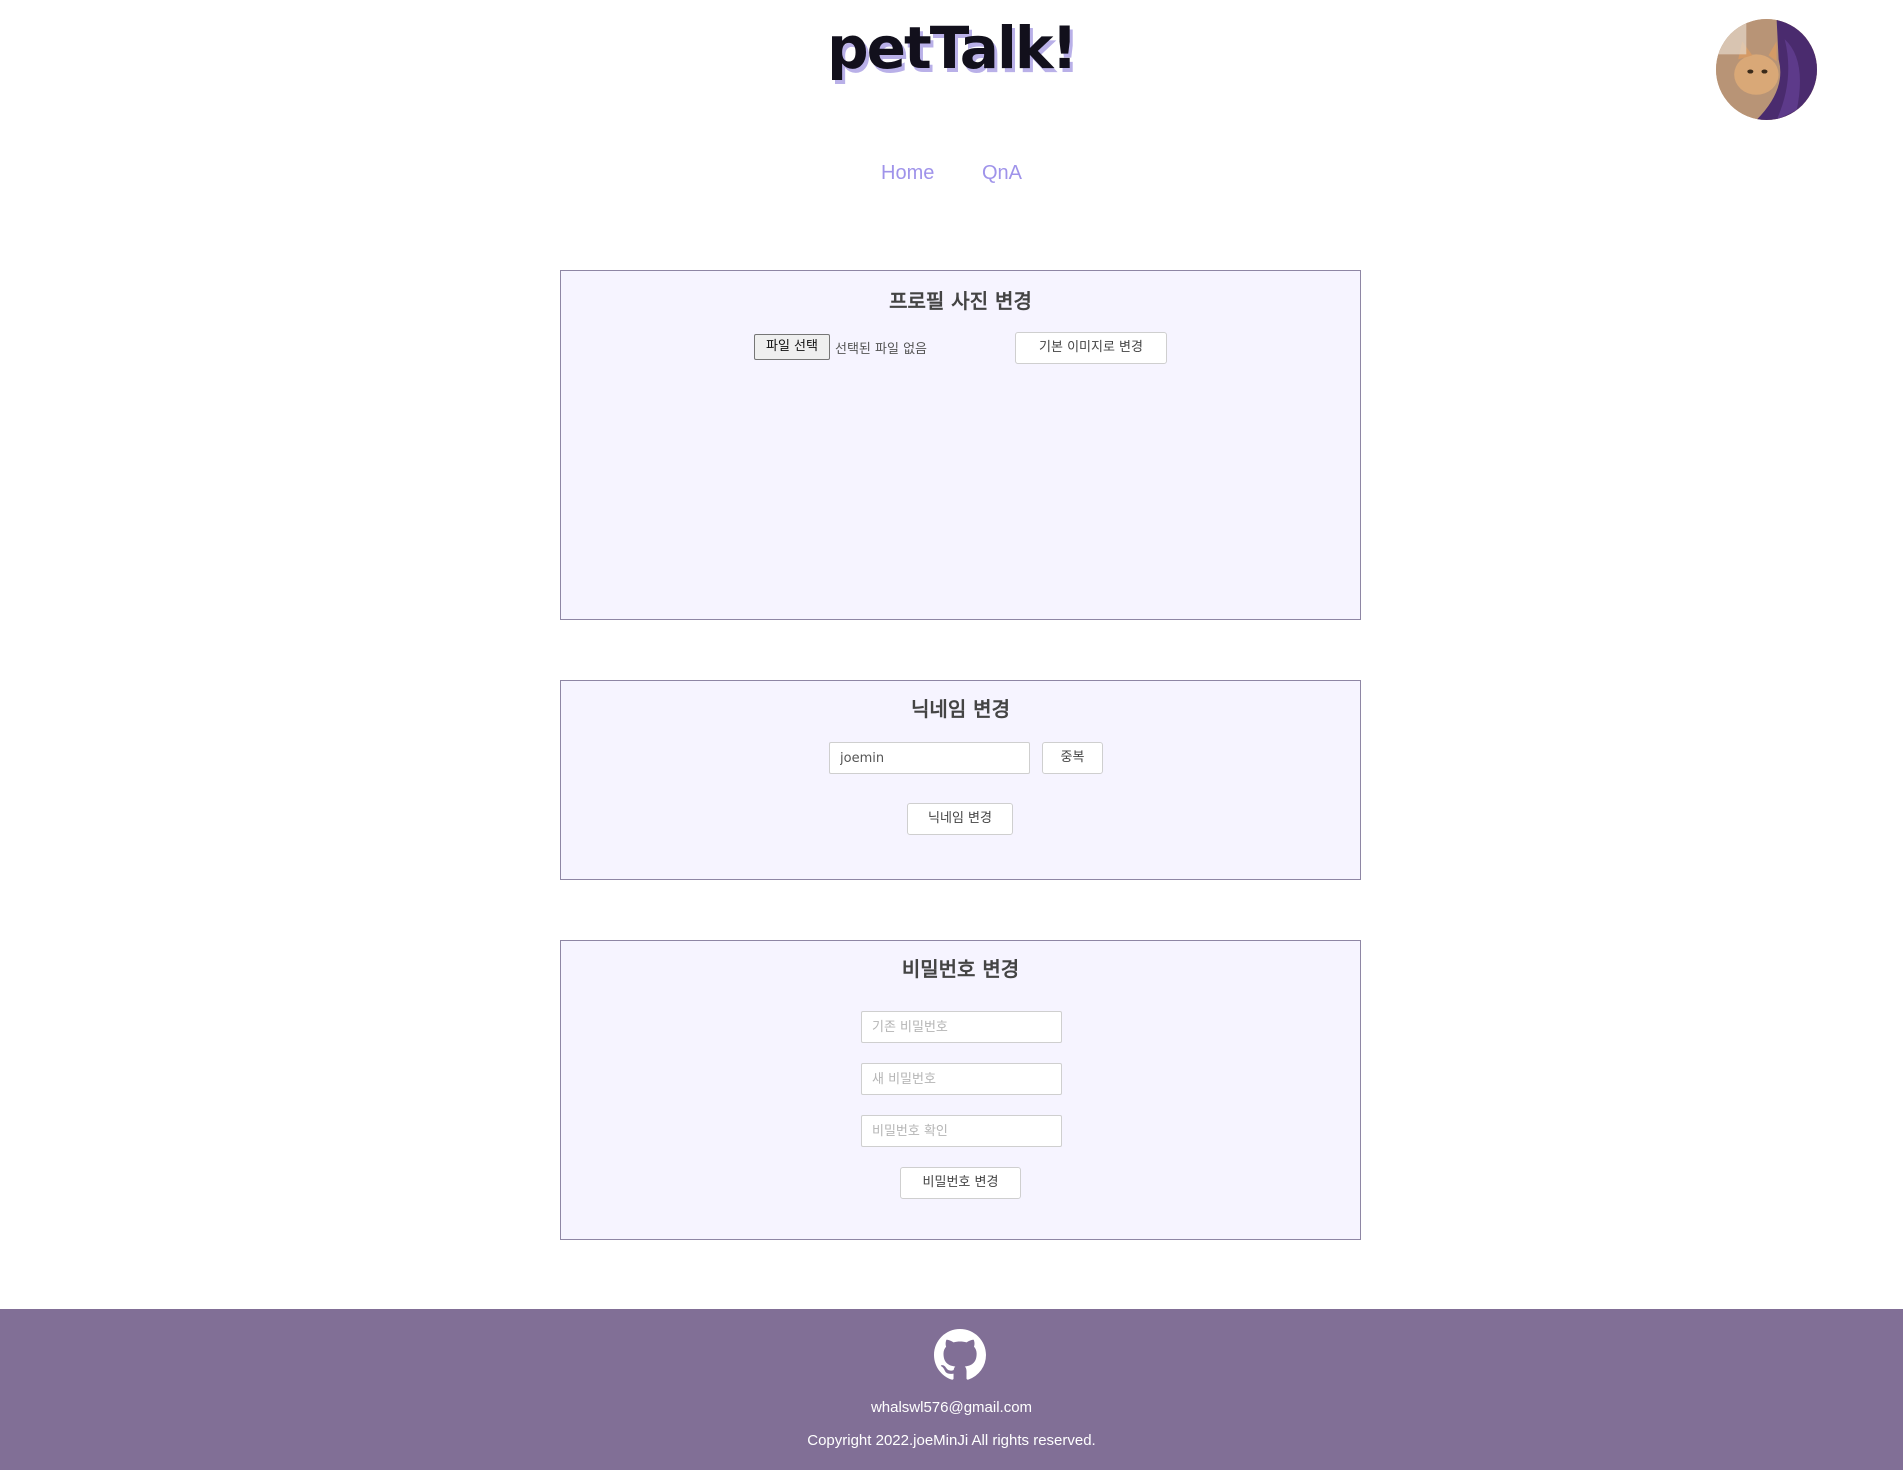  I want to click on nickname-panel: 닉네임 변경 중복 닉네임 변경, so click(960, 780).